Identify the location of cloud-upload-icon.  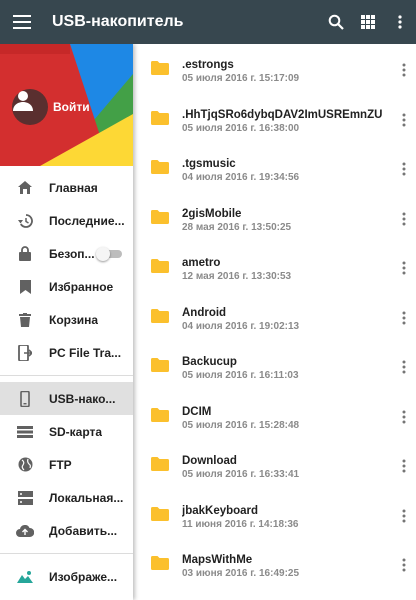
(25, 531).